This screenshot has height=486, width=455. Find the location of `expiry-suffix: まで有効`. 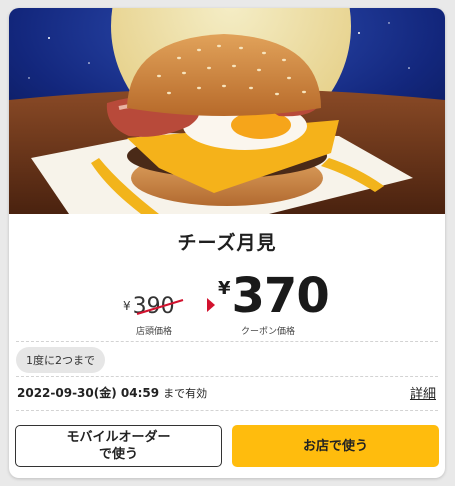

expiry-suffix: まで有効 is located at coordinates (185, 393).